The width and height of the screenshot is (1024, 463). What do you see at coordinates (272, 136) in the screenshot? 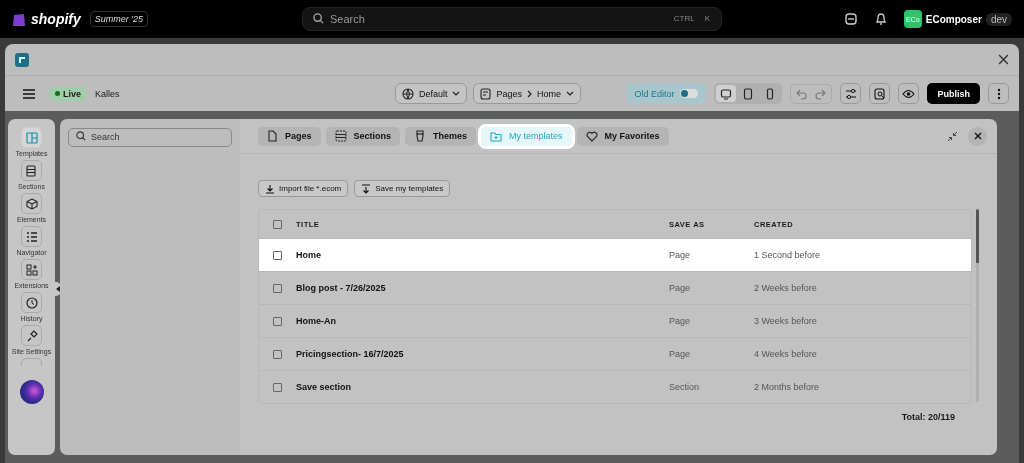
I see `file-icon` at bounding box center [272, 136].